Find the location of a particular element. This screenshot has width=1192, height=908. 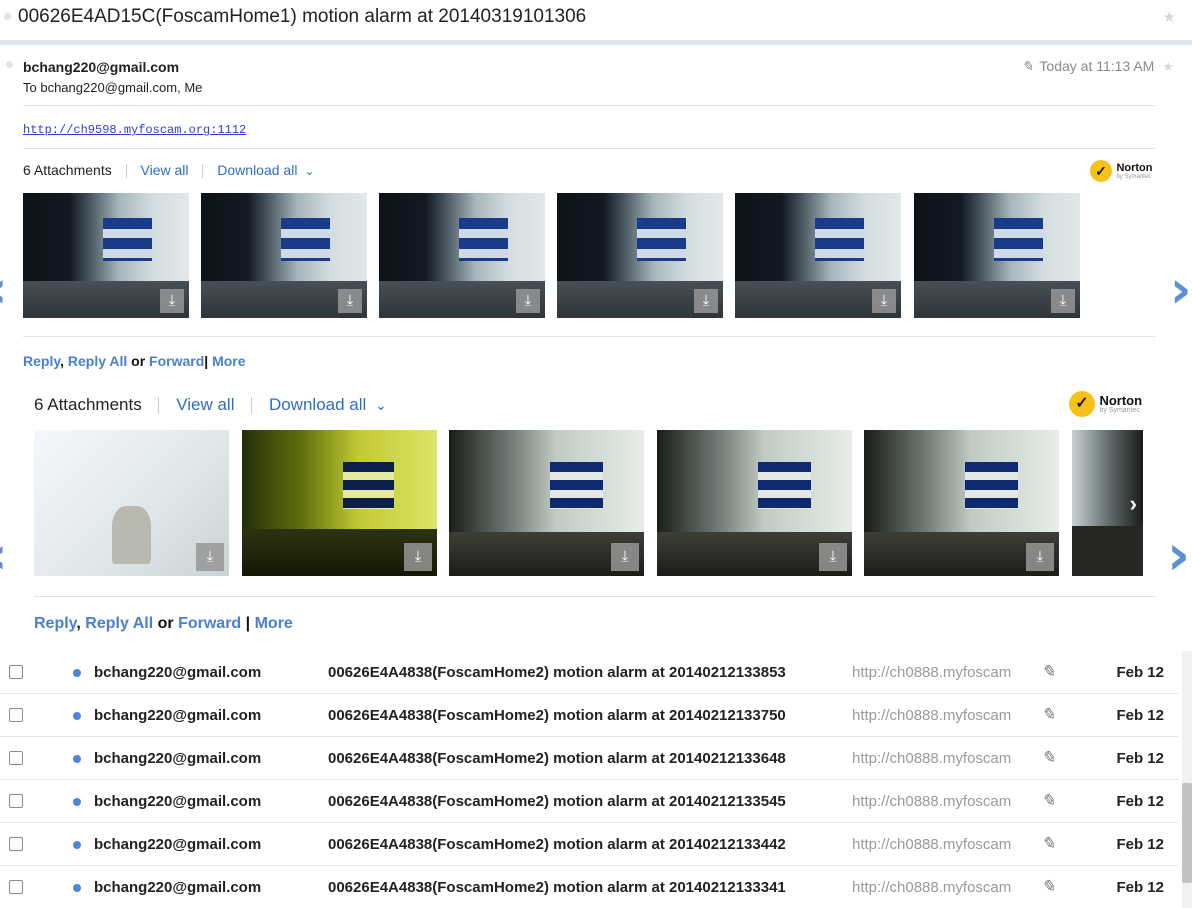

norton-badge: ✓ Norton by Symantec is located at coordinates (1105, 404).